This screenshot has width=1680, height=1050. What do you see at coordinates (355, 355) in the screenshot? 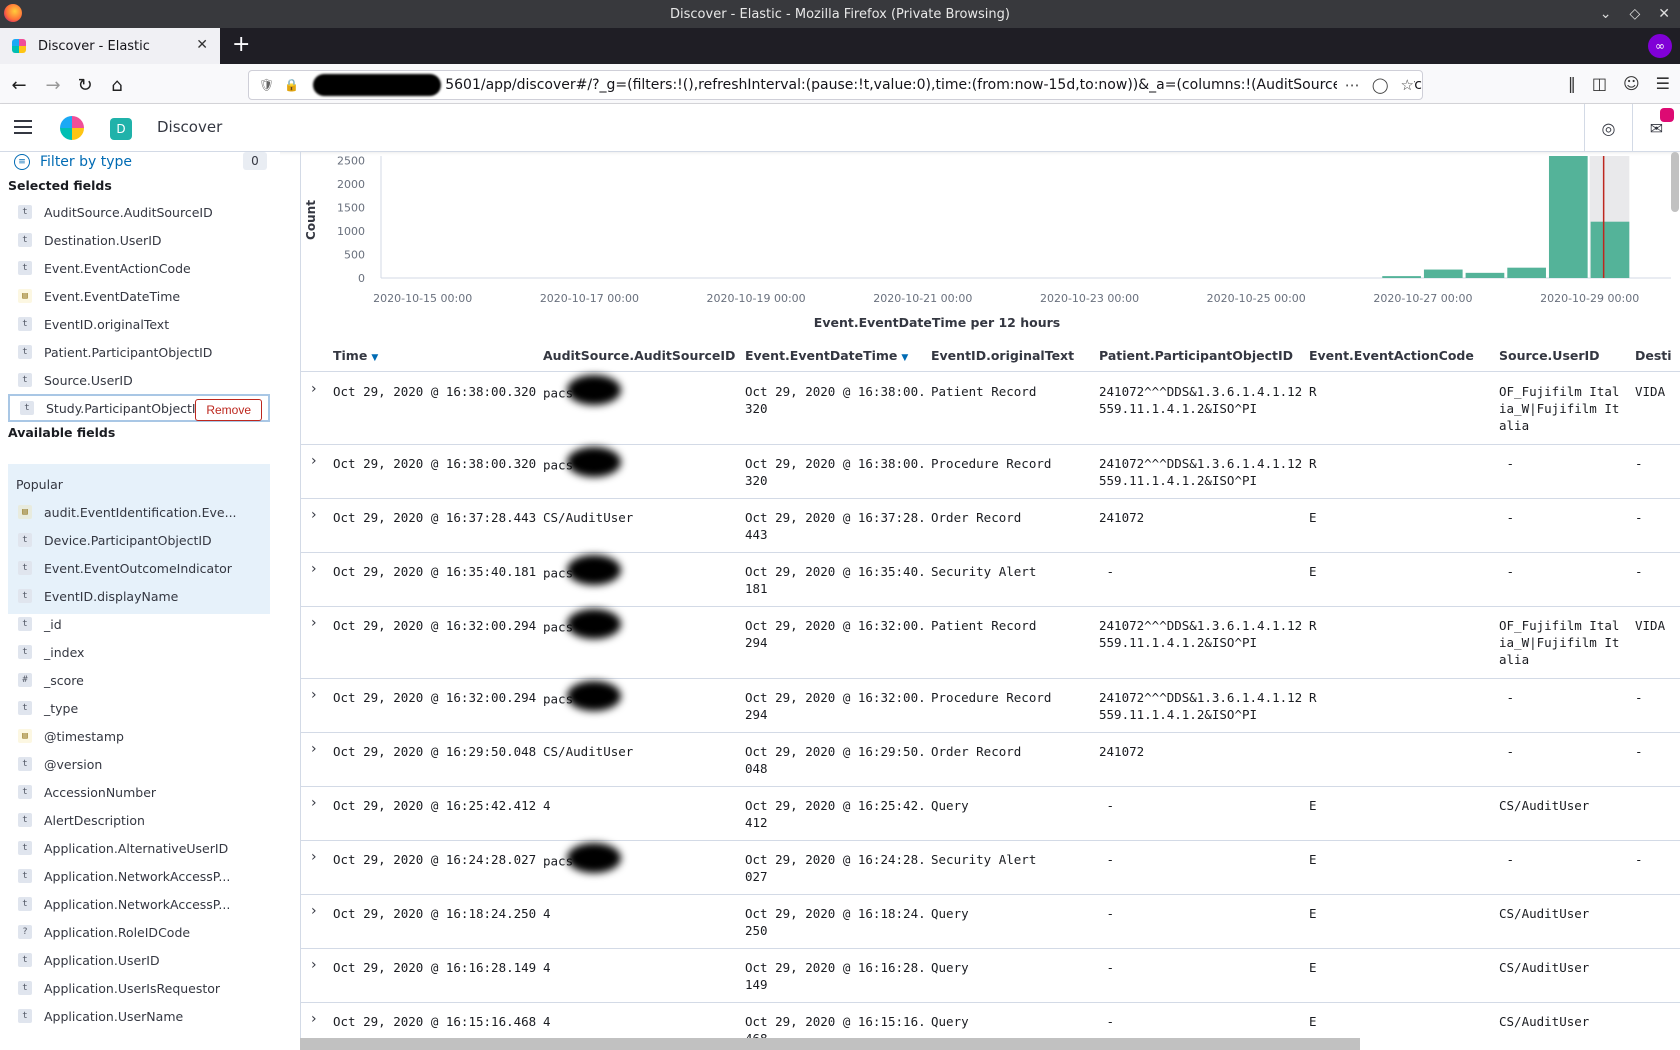
I see `th-time: Time ▼` at bounding box center [355, 355].